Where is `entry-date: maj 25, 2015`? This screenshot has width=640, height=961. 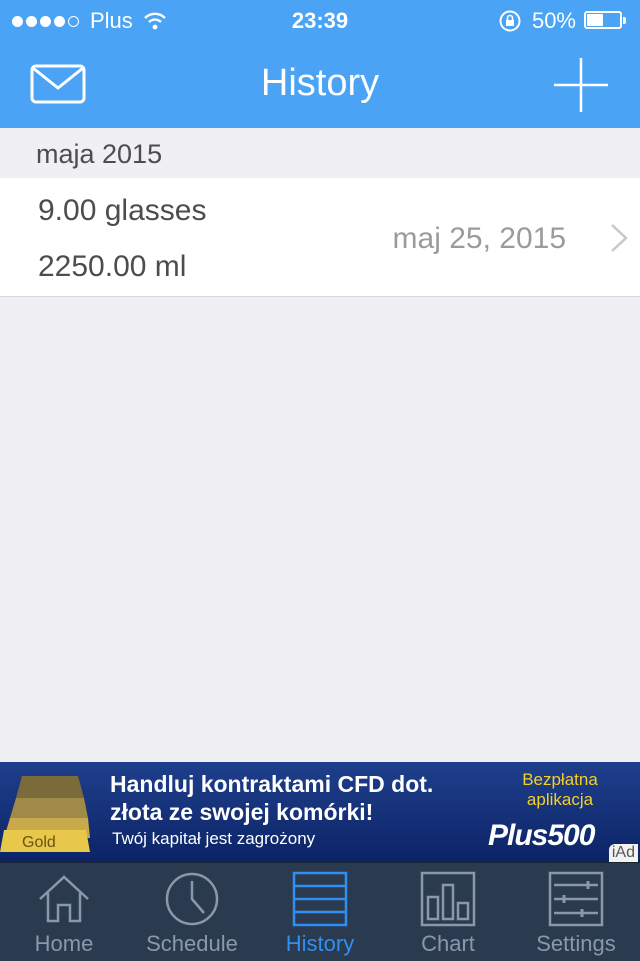 entry-date: maj 25, 2015 is located at coordinates (479, 238).